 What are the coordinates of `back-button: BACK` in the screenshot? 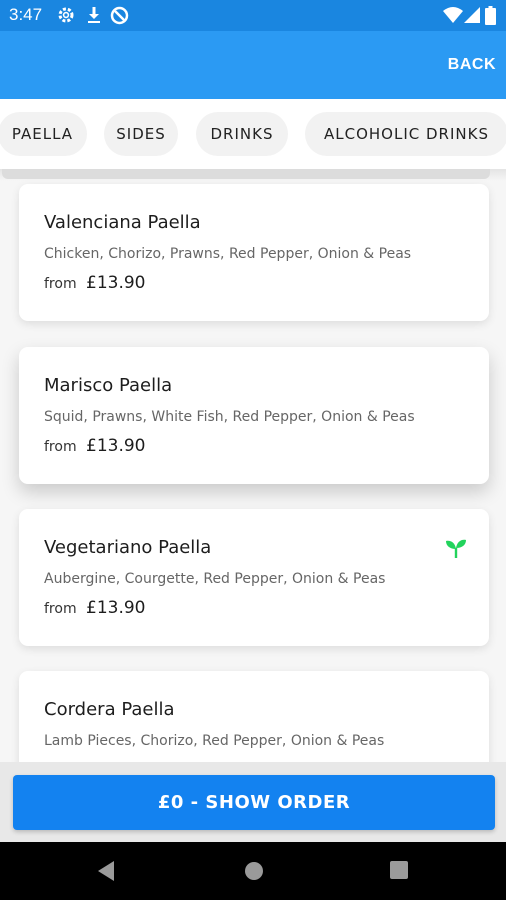 It's located at (472, 65).